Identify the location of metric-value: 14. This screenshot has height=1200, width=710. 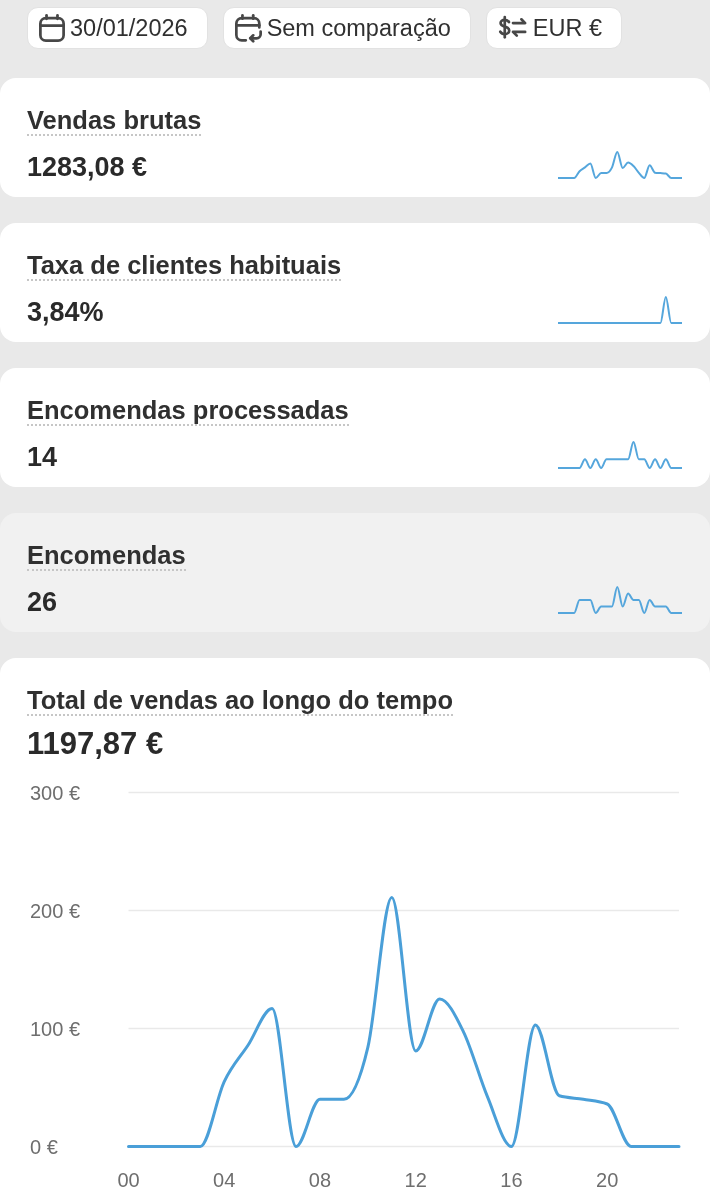
(42, 457).